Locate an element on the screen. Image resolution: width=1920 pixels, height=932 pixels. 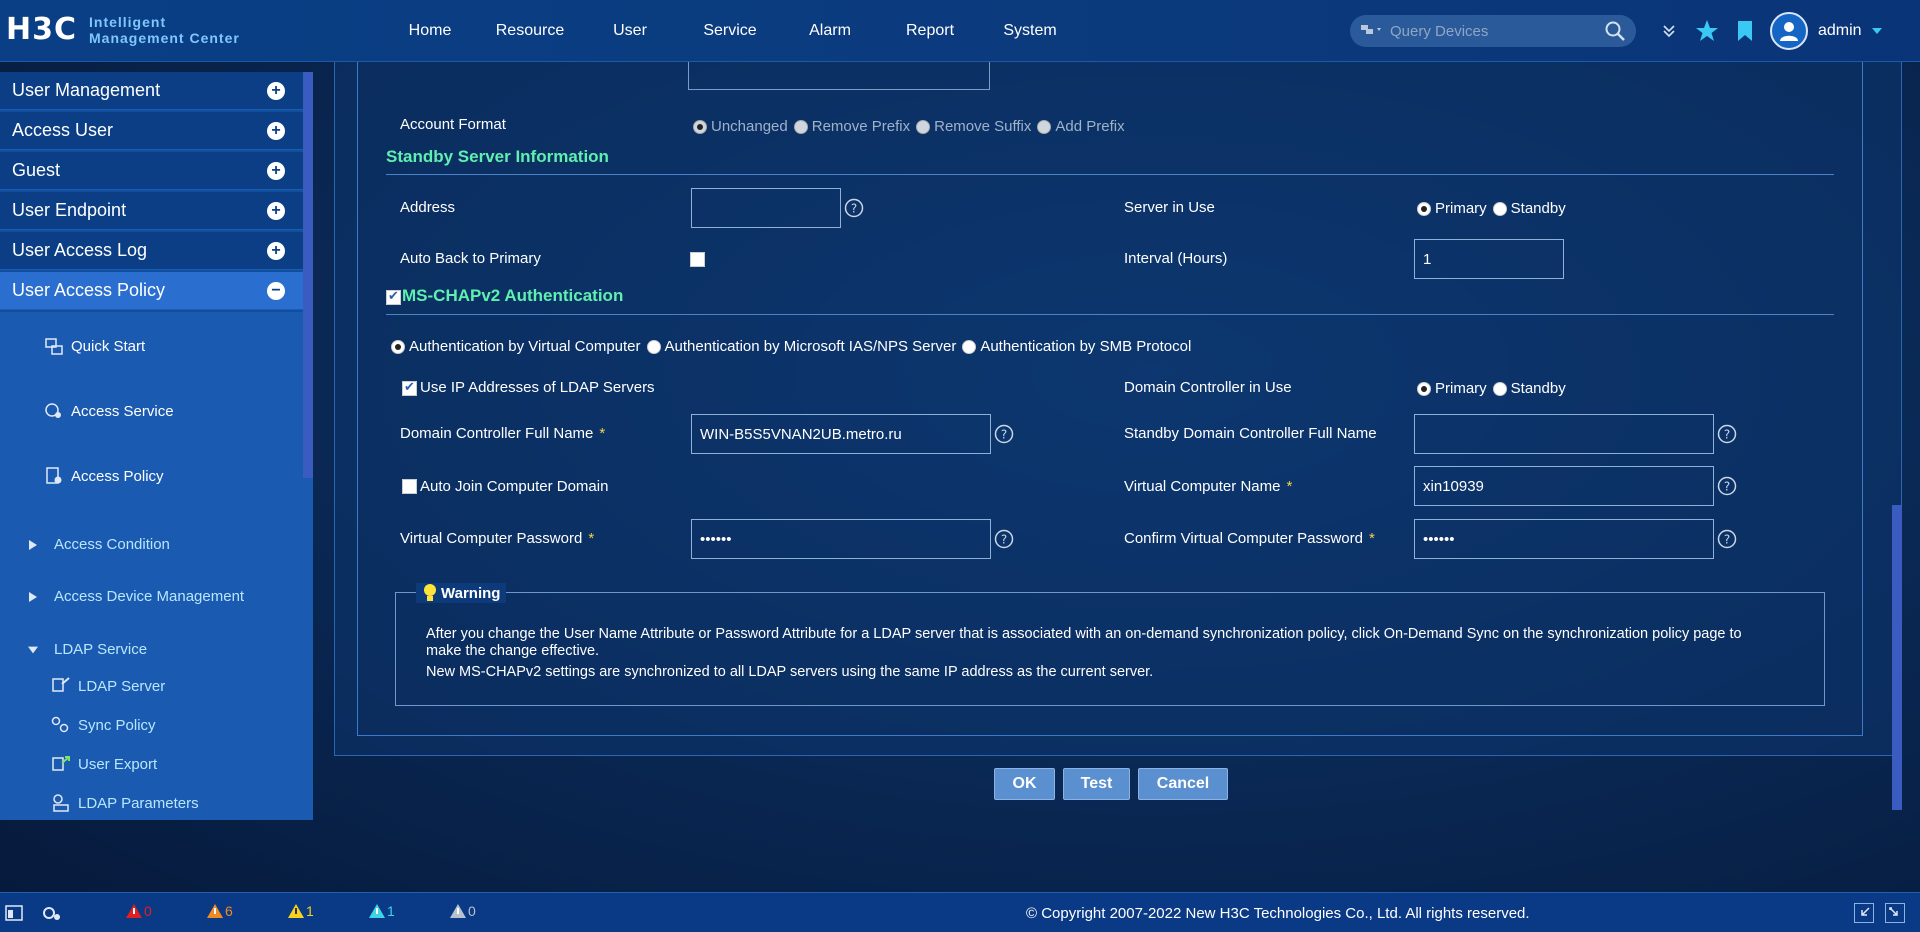
exit-fullscreen-icon is located at coordinates (1864, 913).